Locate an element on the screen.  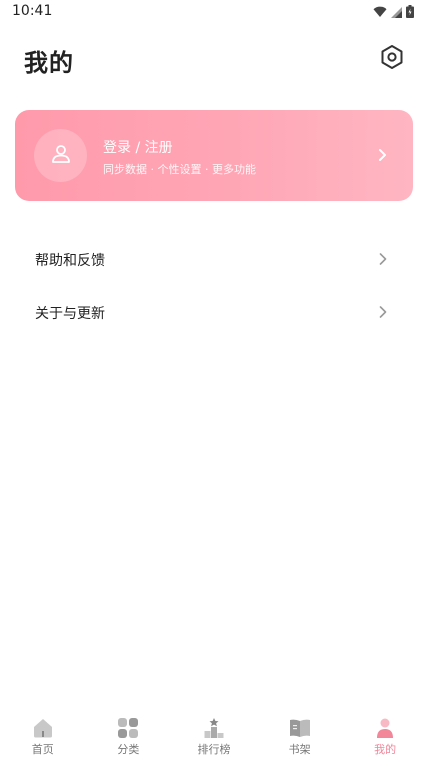
menu-item-label: 关于与更新 is located at coordinates (70, 314).